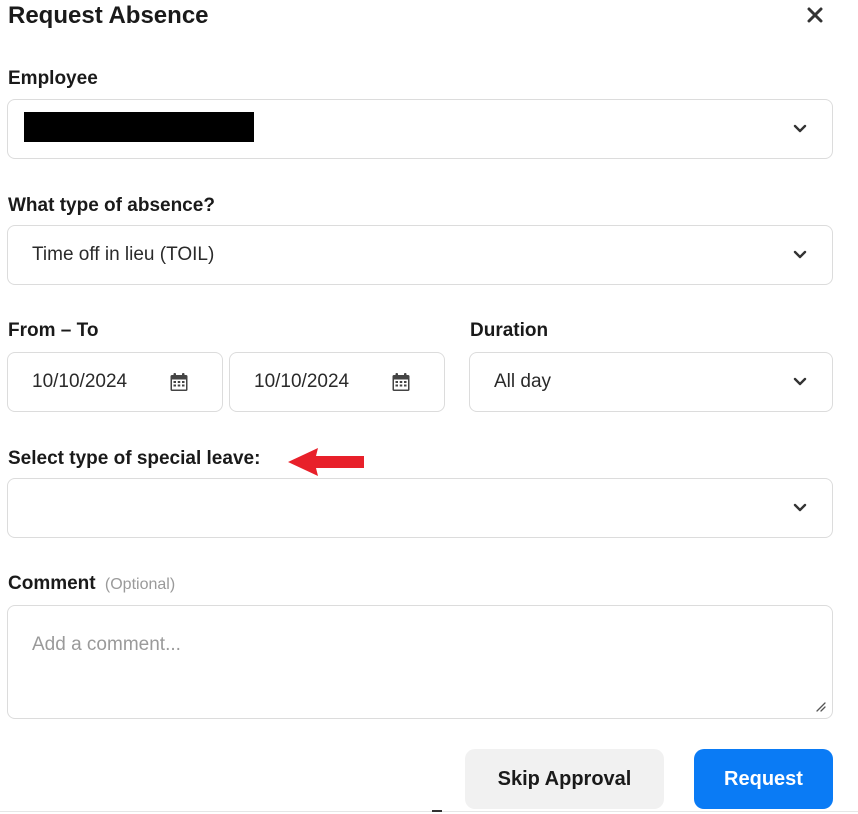 This screenshot has height=814, width=858. What do you see at coordinates (326, 462) in the screenshot?
I see `red-arrow-icon` at bounding box center [326, 462].